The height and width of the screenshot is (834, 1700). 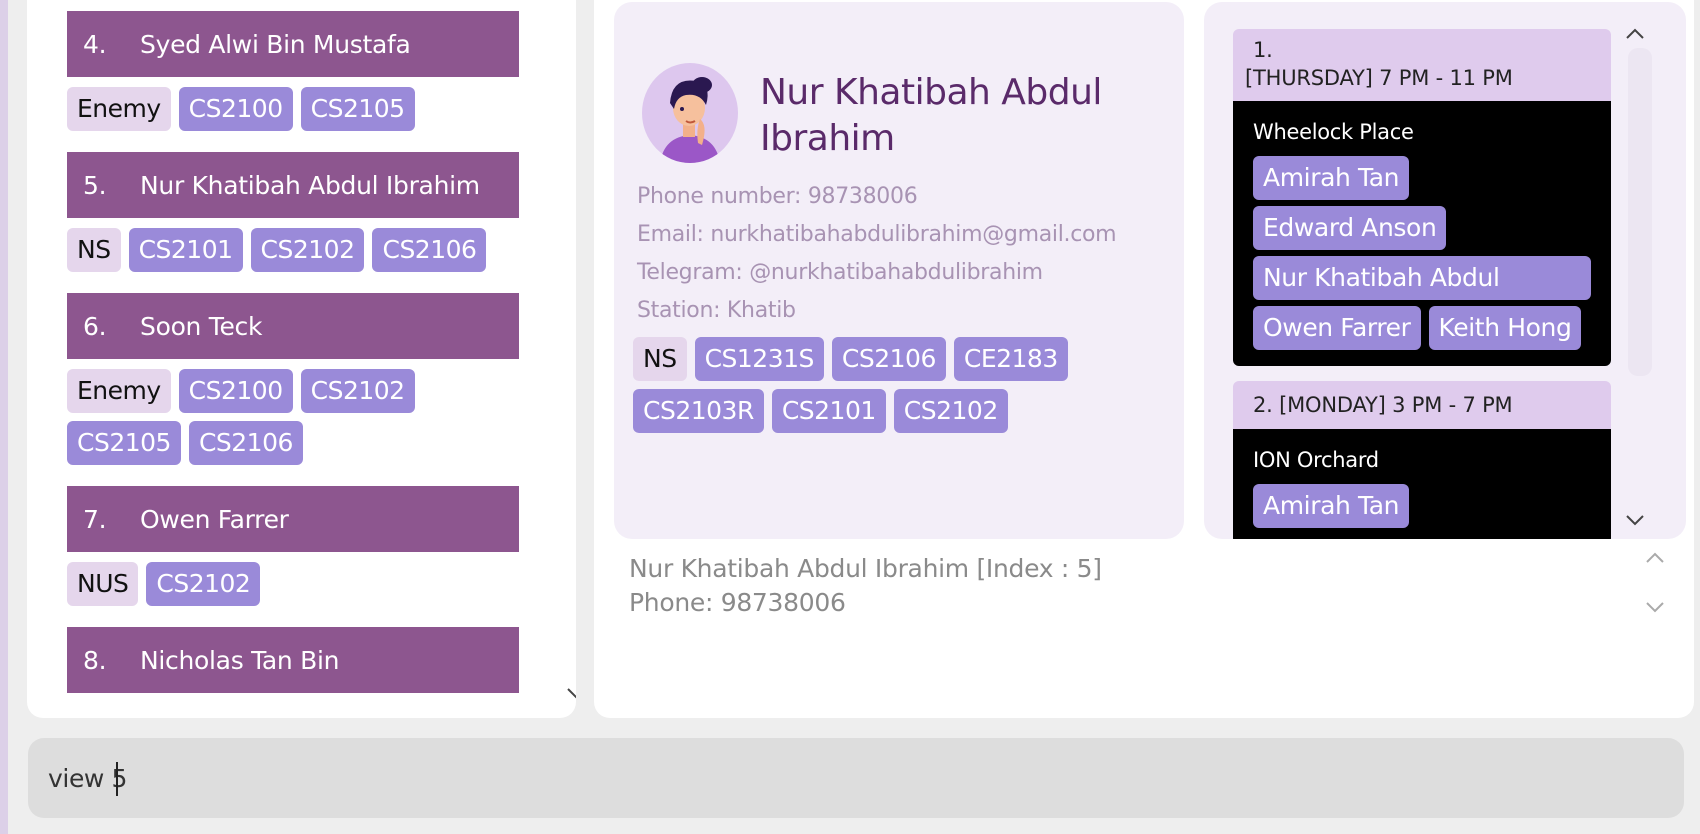 I want to click on person-header: 6. Soon Teck, so click(x=293, y=326).